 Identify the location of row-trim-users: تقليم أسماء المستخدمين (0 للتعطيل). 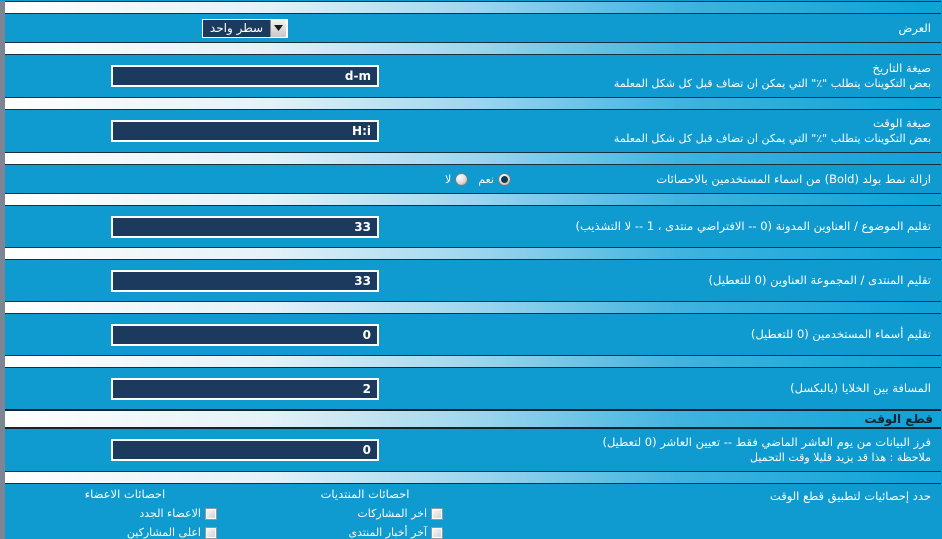
(473, 334).